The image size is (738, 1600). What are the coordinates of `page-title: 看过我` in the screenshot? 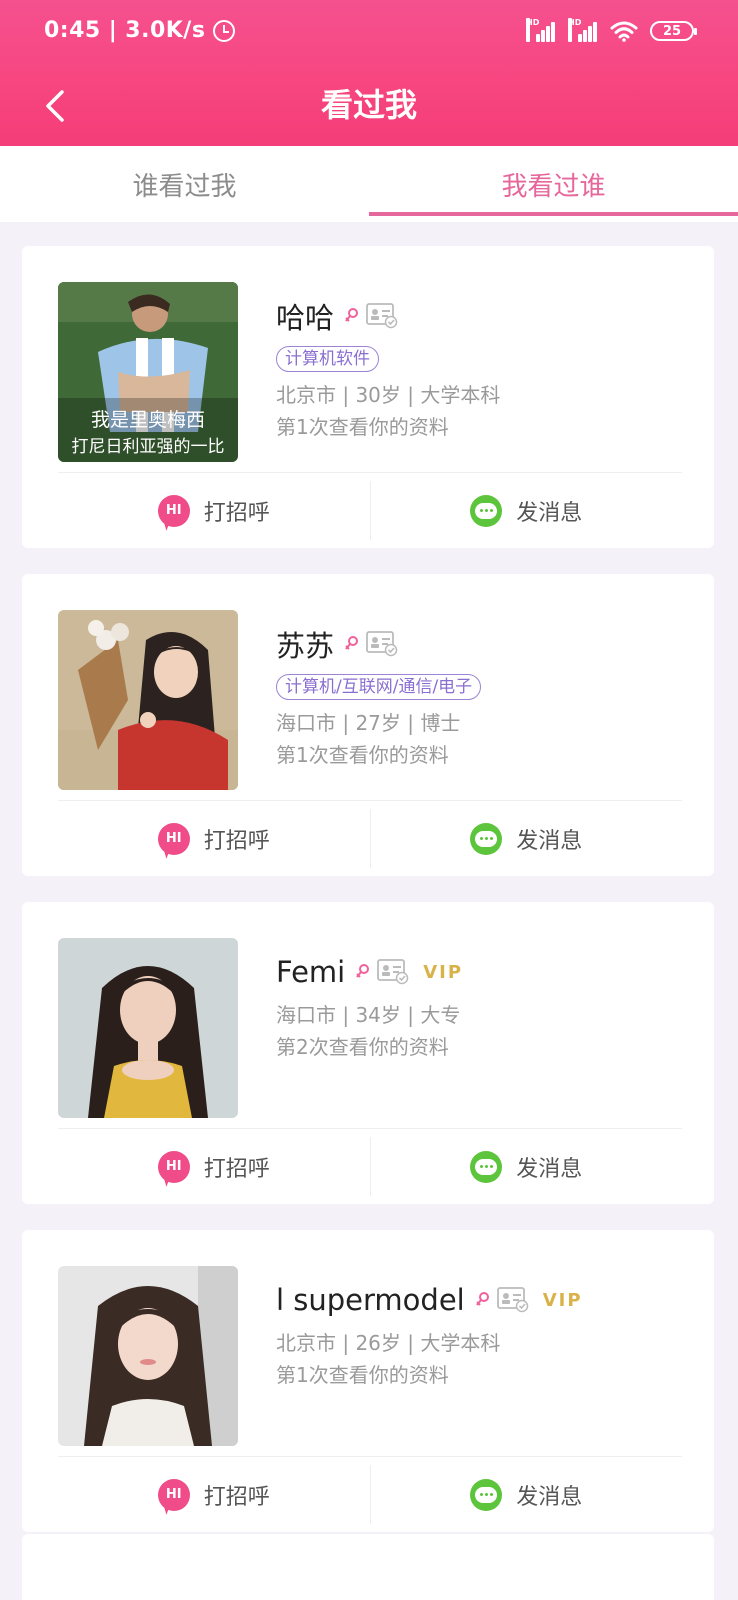 It's located at (368, 105).